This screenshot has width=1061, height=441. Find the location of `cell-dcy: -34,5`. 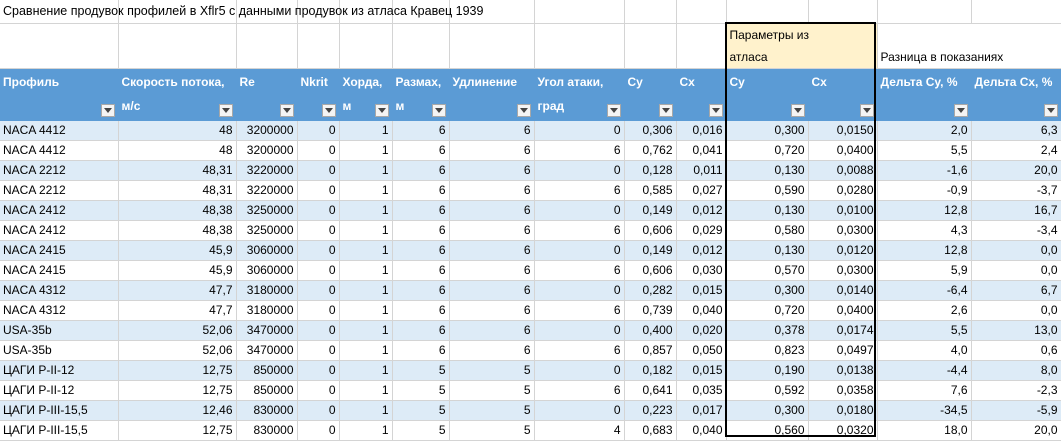

cell-dcy: -34,5 is located at coordinates (924, 410).